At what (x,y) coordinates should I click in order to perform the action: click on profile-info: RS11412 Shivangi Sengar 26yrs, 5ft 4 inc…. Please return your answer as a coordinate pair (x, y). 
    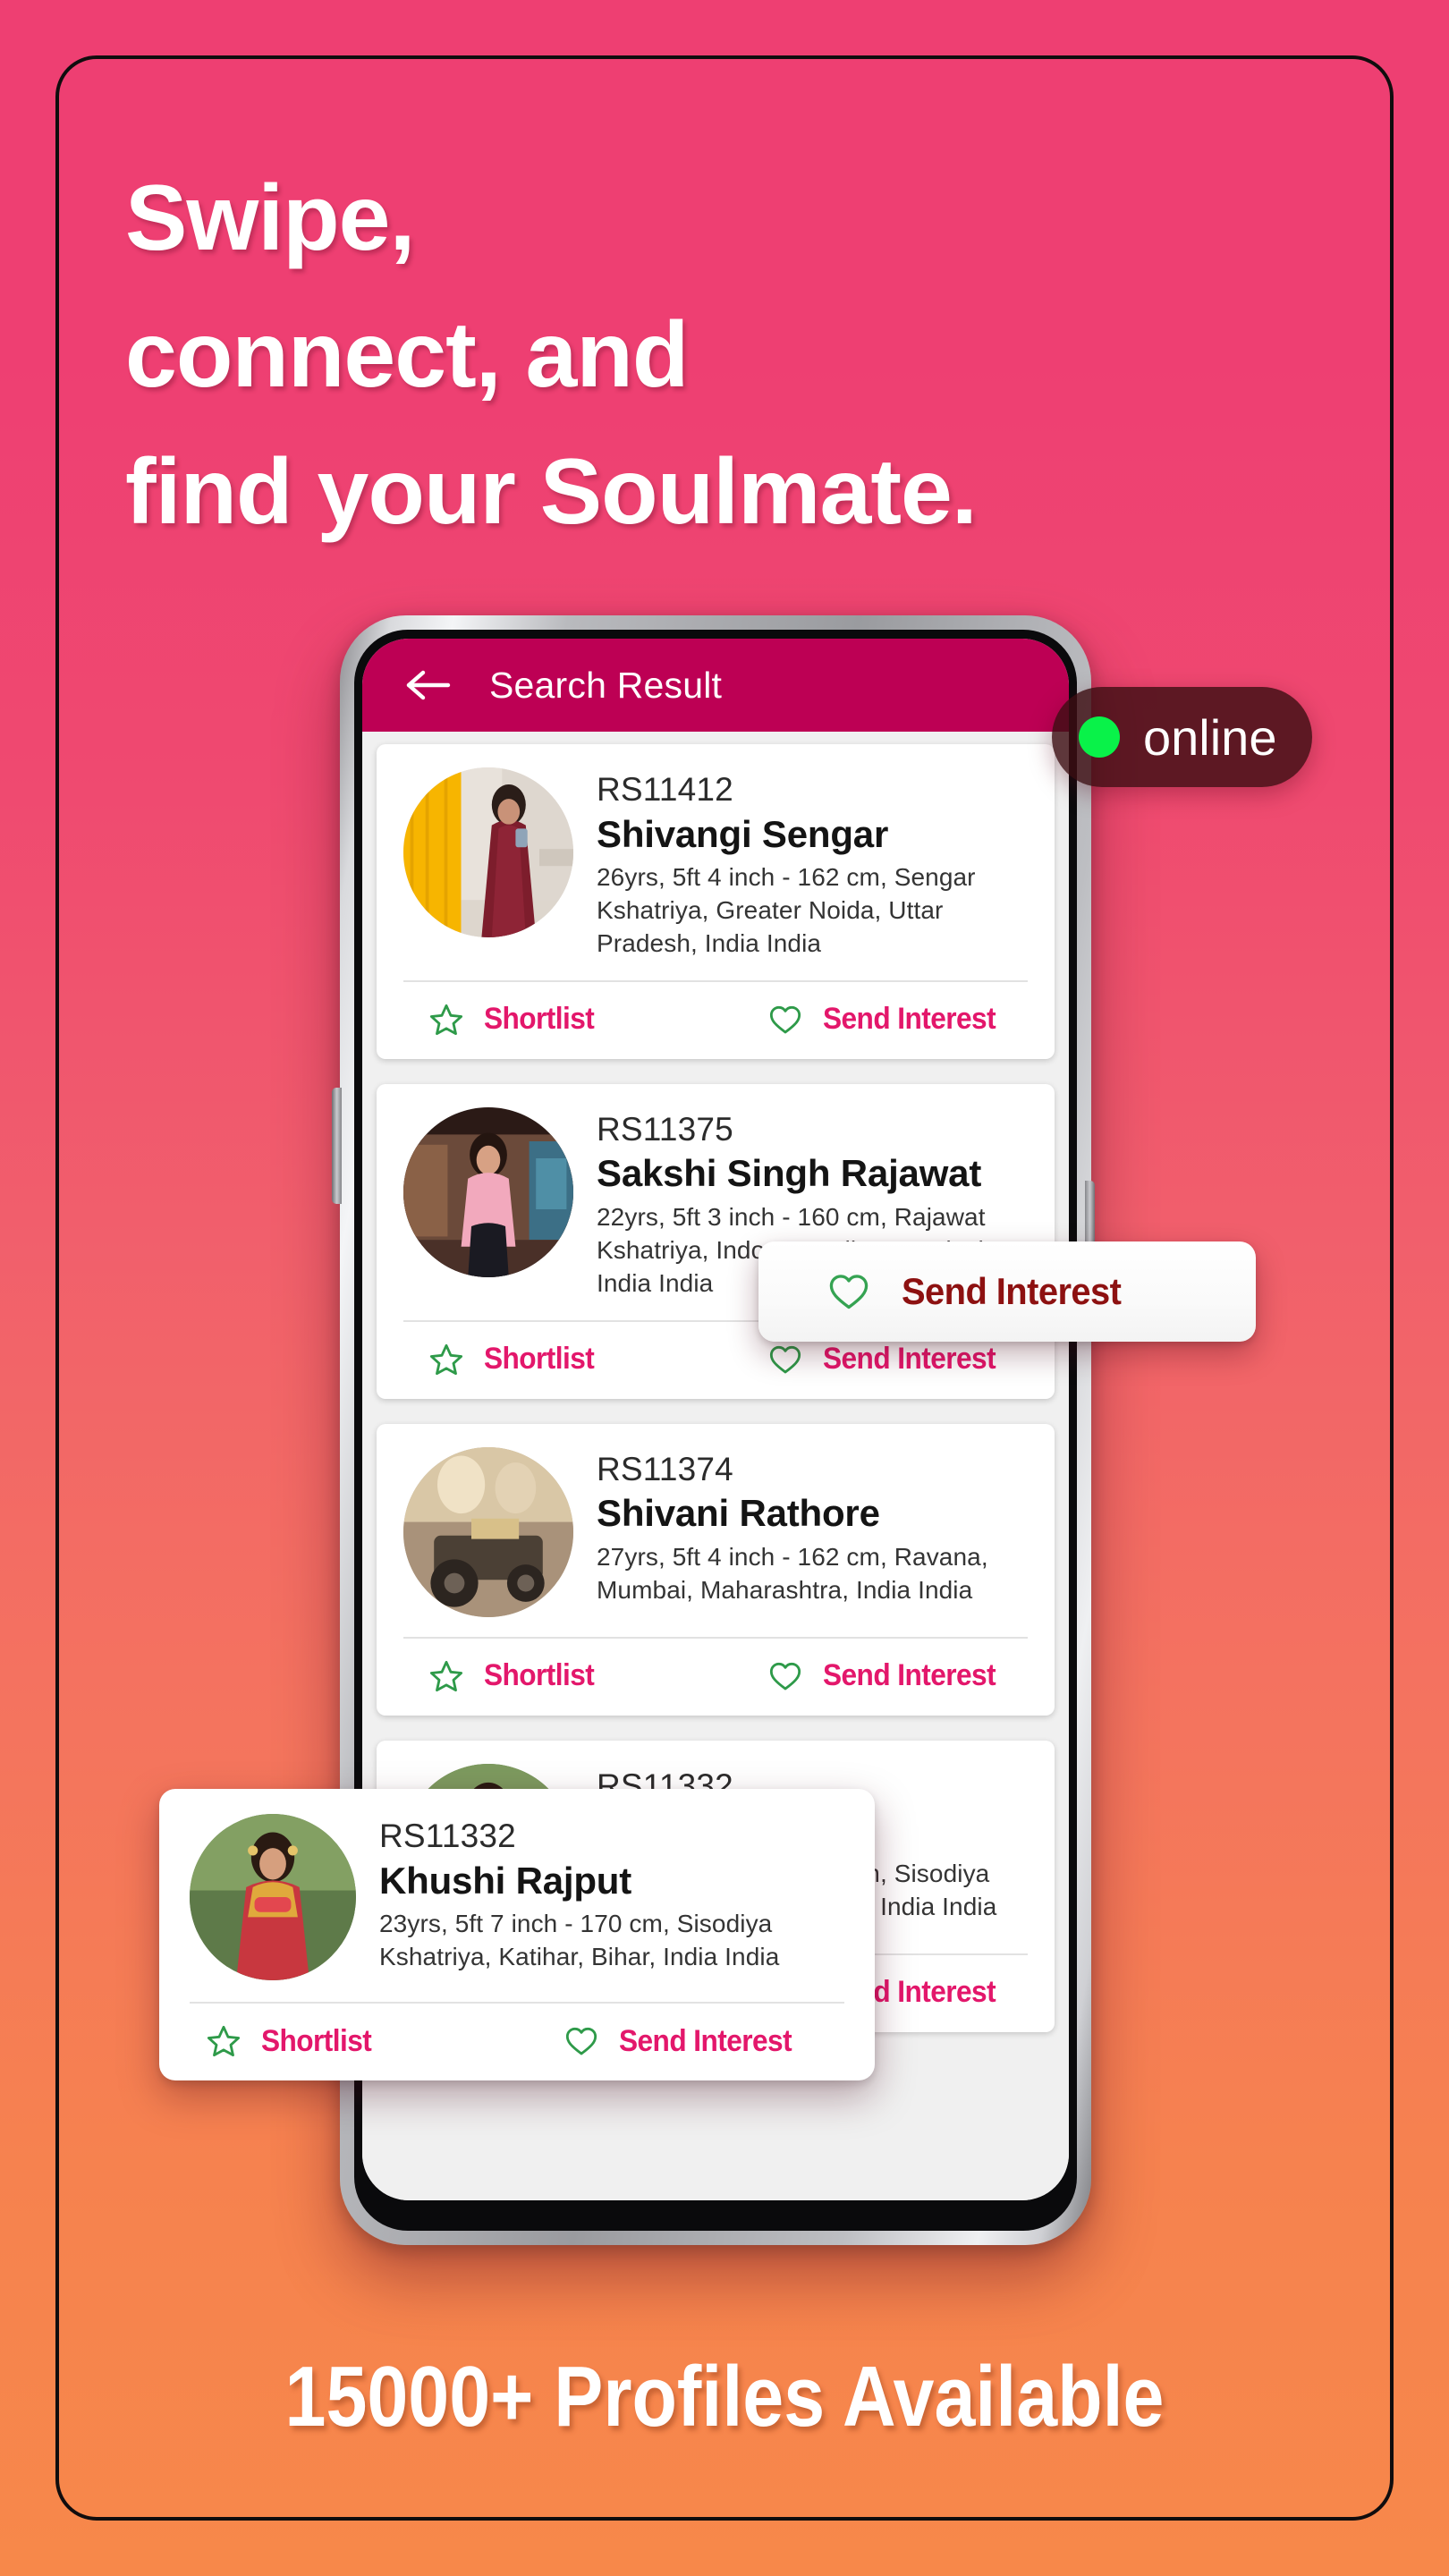
    Looking at the image, I should click on (812, 864).